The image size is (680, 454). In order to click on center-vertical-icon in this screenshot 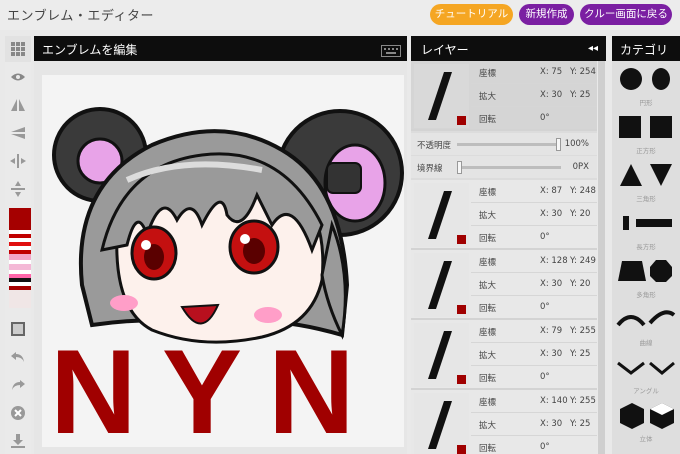, I will do `click(18, 189)`.